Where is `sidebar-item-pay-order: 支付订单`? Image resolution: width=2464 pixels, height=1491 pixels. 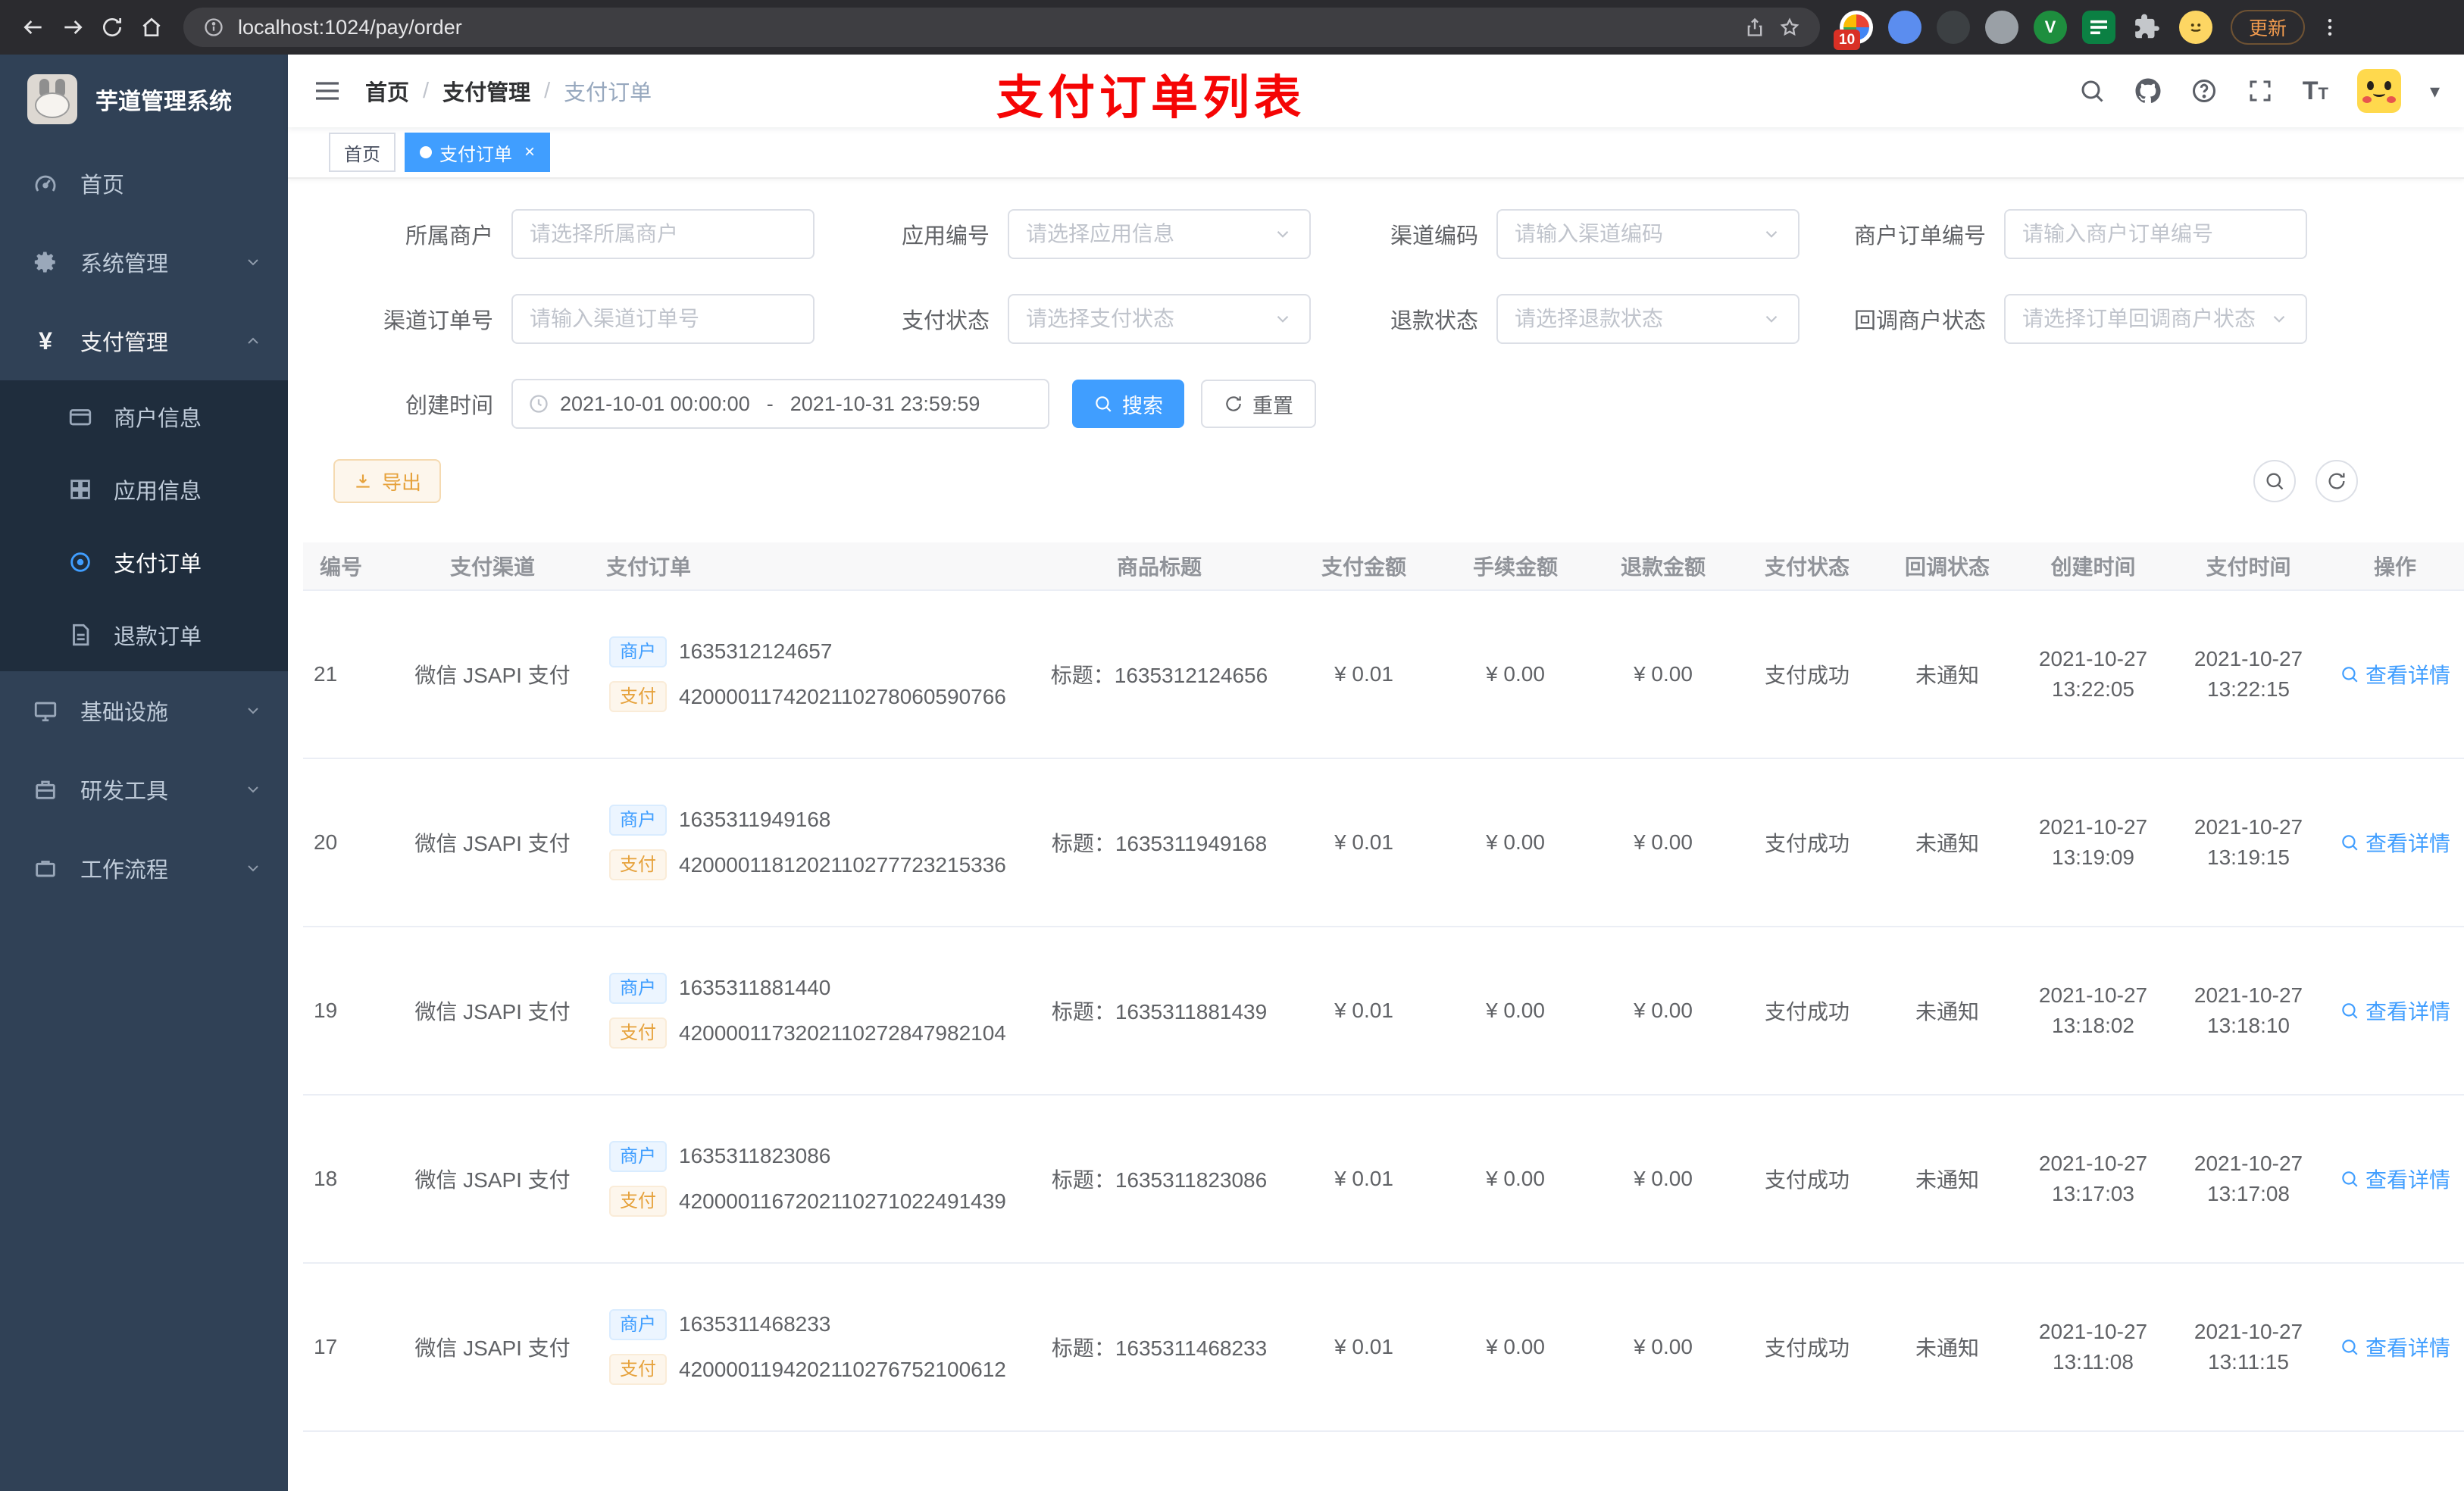
sidebar-item-pay-order: 支付订单 is located at coordinates (144, 562).